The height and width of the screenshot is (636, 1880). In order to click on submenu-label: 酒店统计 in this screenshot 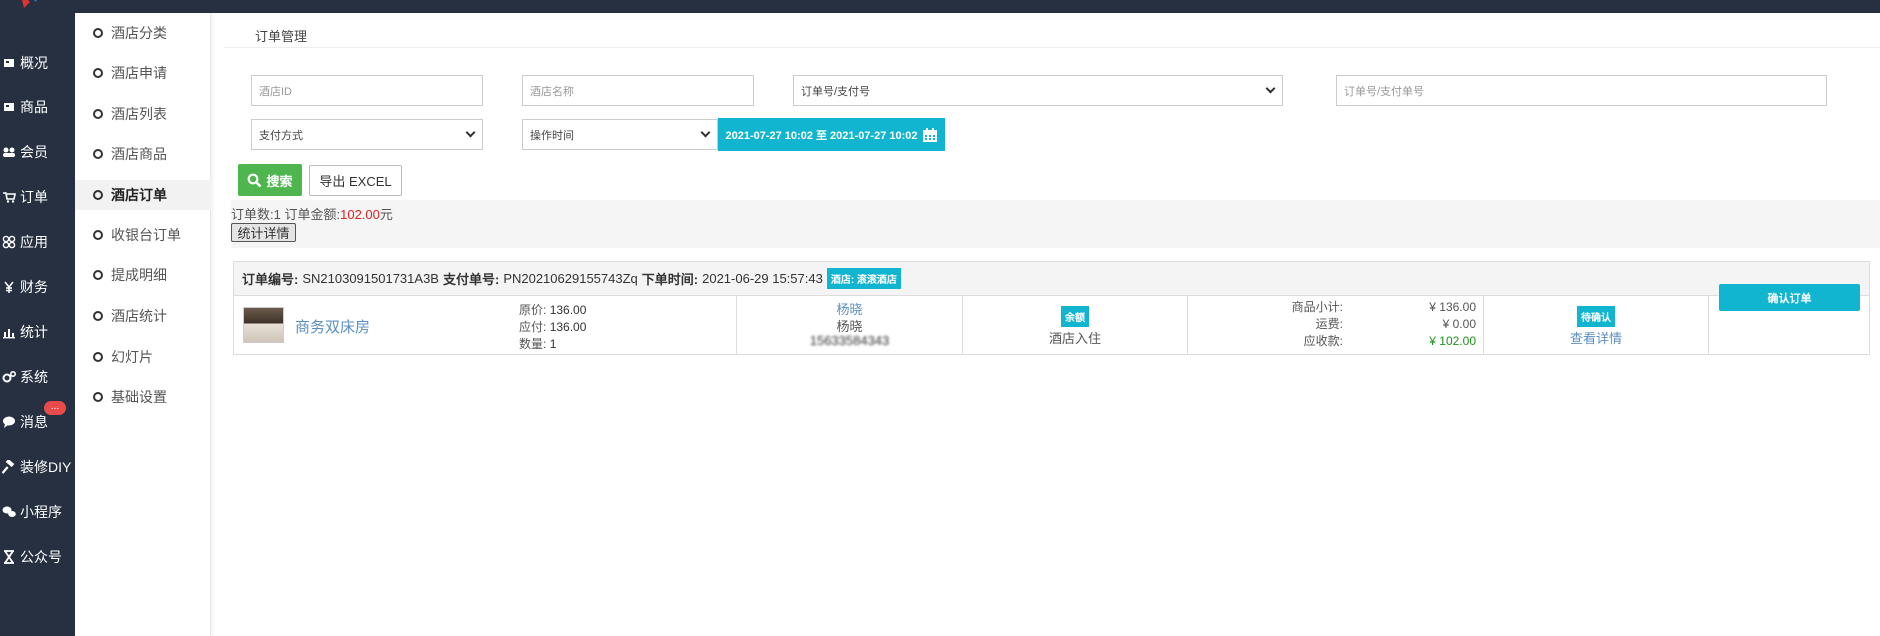, I will do `click(139, 316)`.